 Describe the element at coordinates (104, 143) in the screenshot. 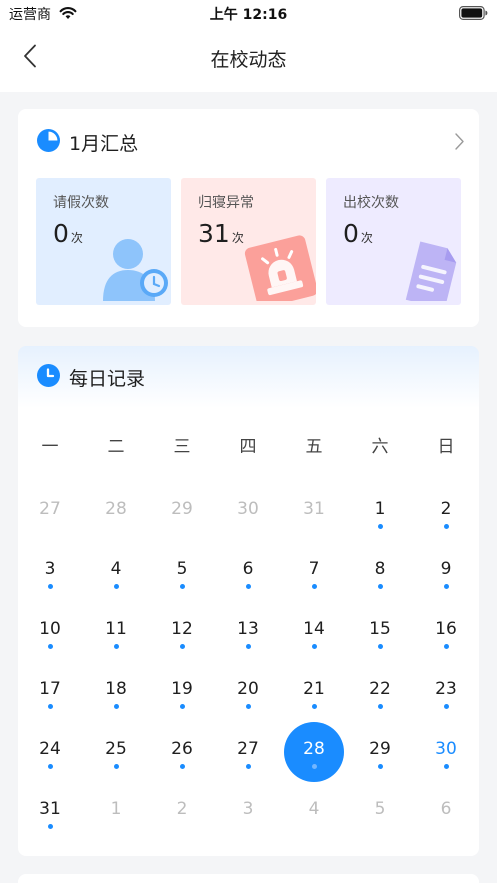

I see `summary-title: 1月汇总` at that location.